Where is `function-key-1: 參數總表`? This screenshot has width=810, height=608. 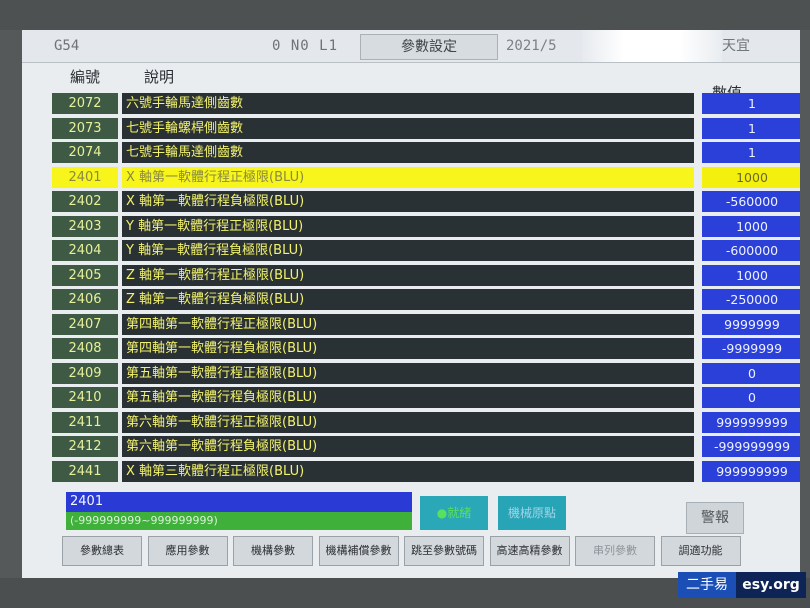 function-key-1: 參數總表 is located at coordinates (102, 551).